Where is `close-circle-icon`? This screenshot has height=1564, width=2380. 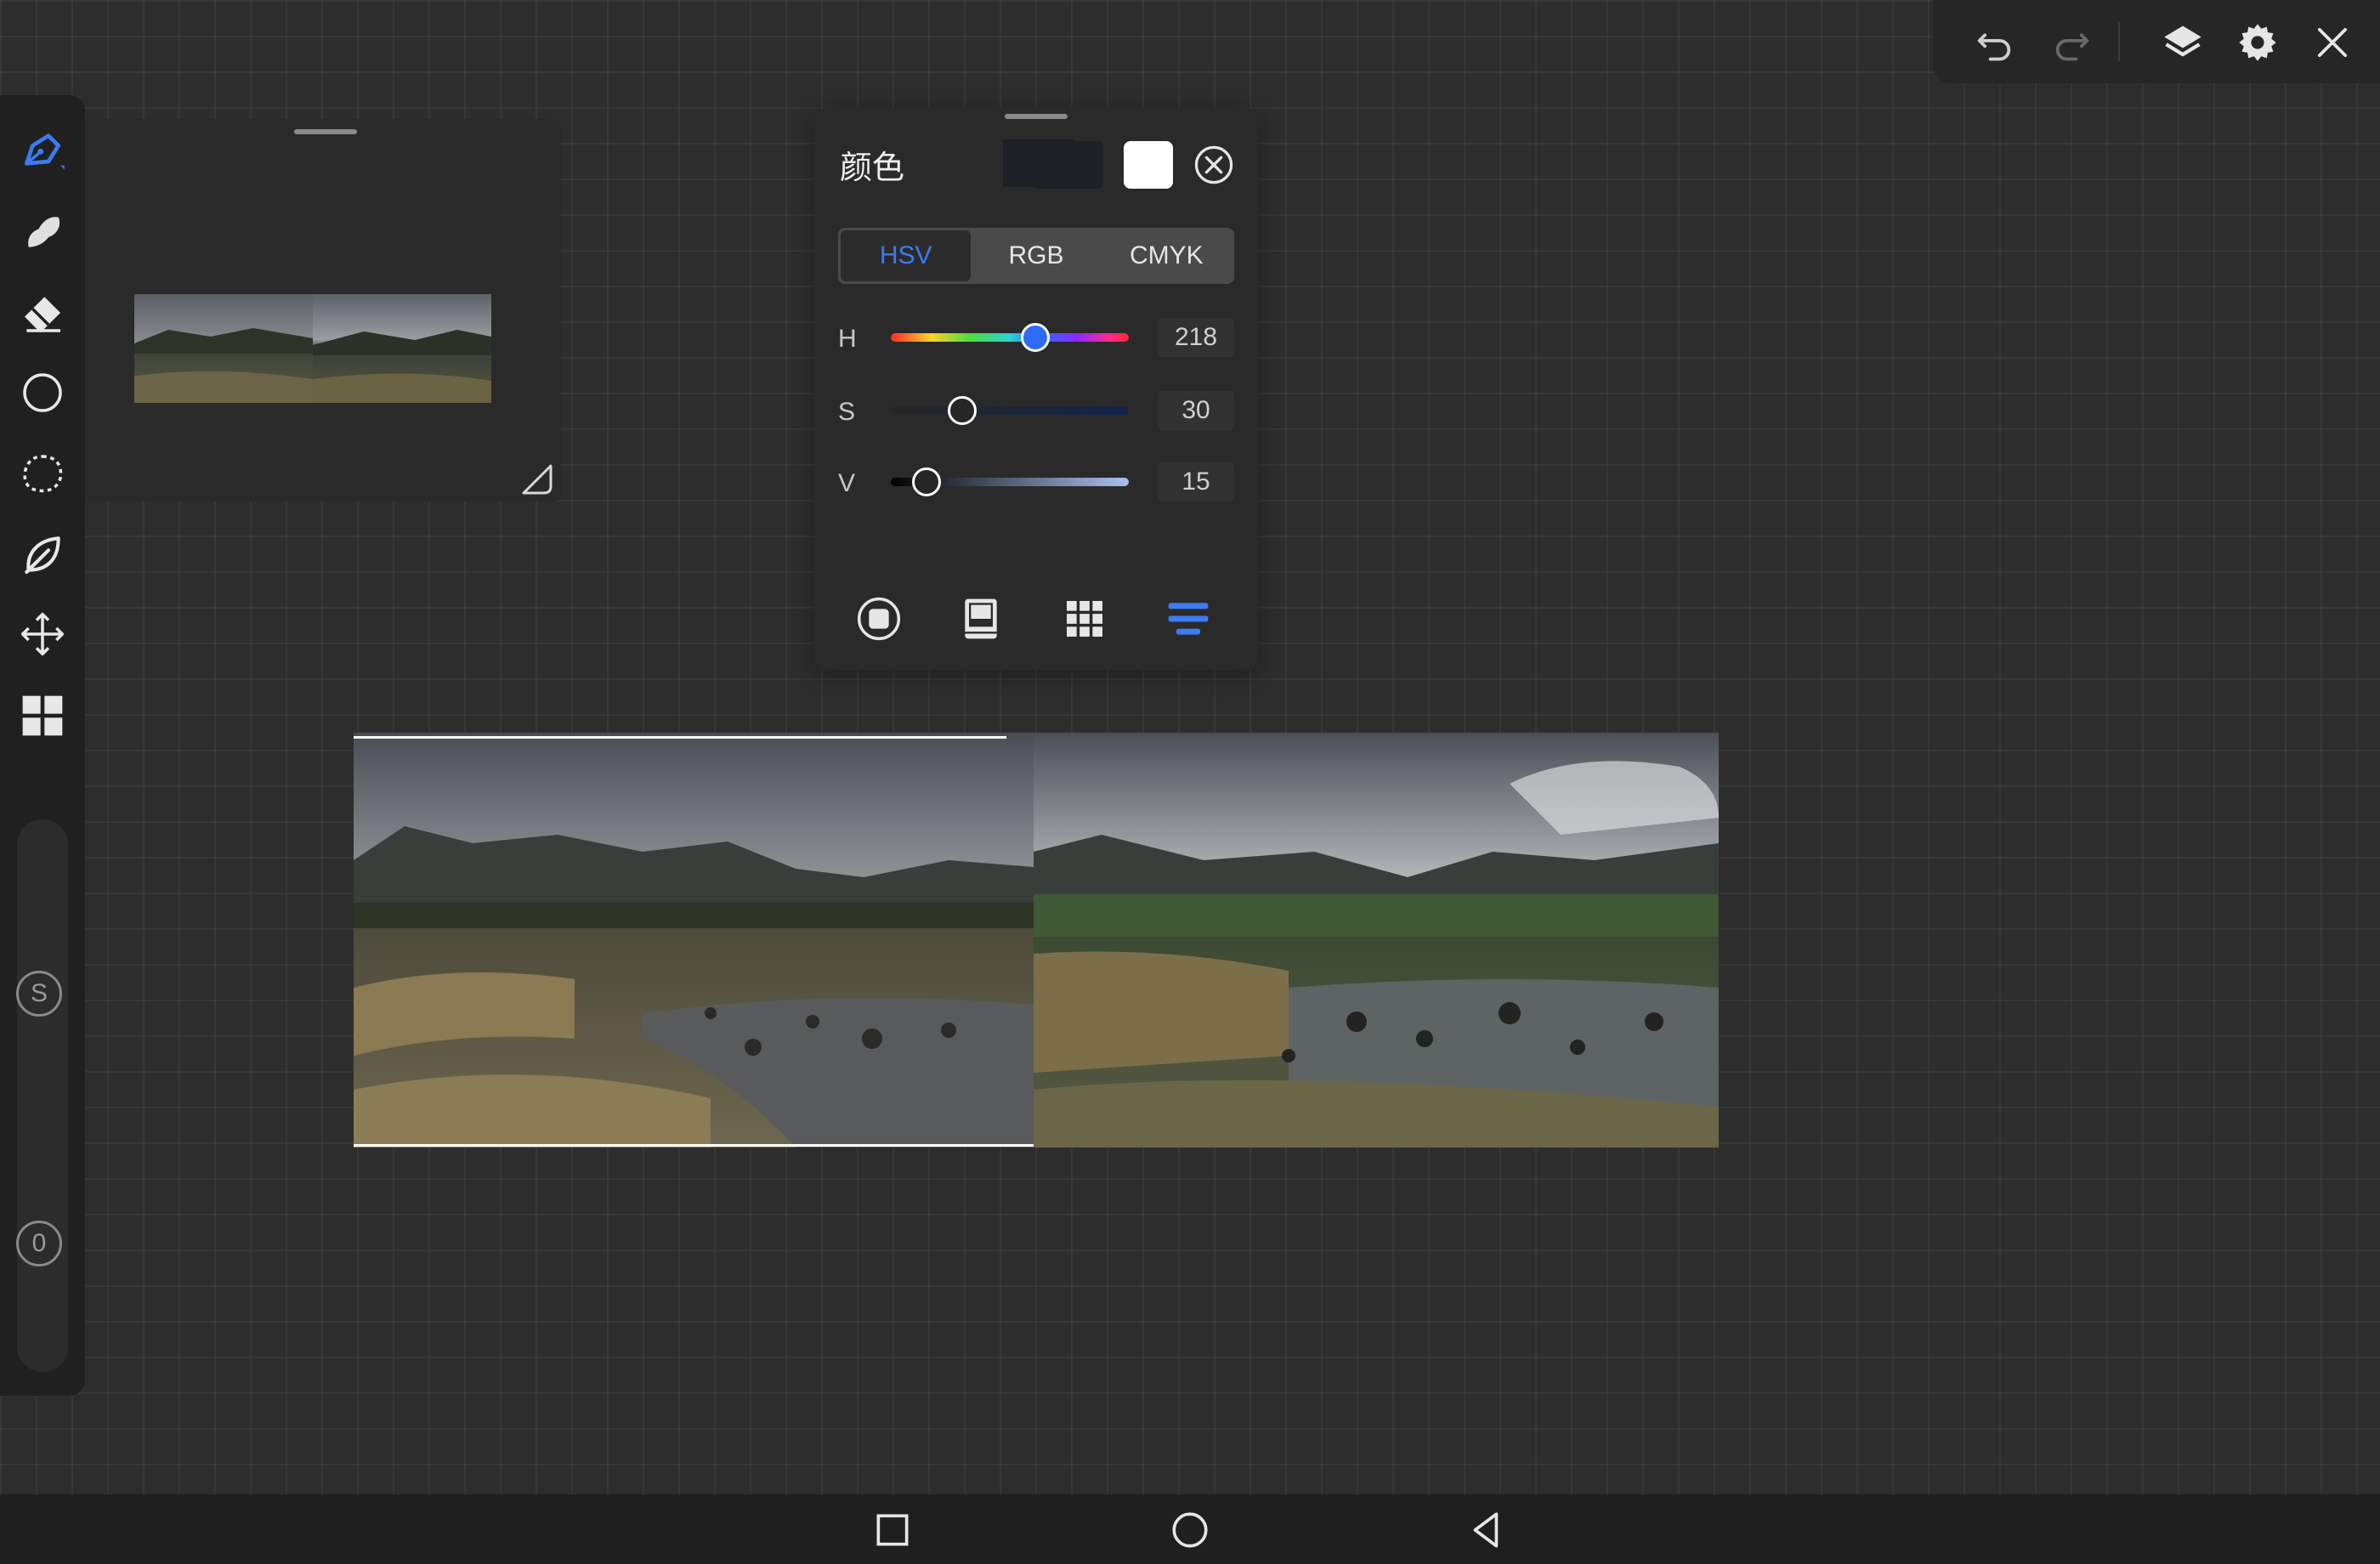
close-circle-icon is located at coordinates (1214, 165).